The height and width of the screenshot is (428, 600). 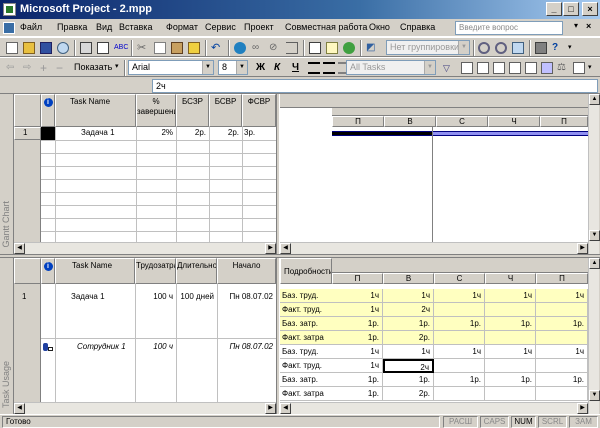 I want to click on details-header: Подробности, so click(x=306, y=271).